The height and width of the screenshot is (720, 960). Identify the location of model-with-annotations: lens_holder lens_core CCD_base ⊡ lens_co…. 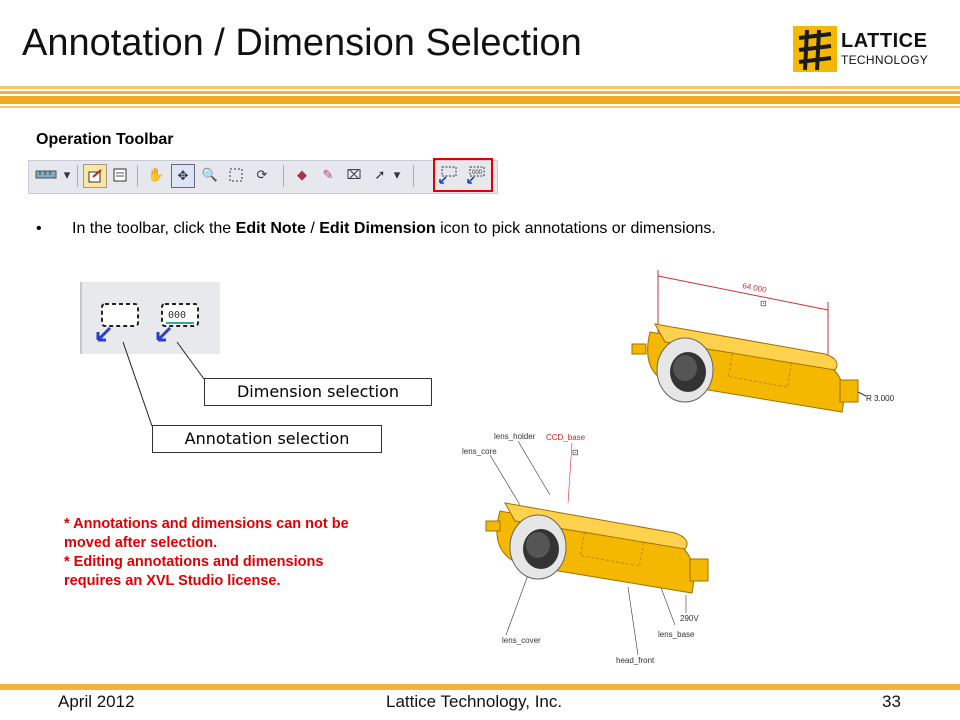
(585, 548).